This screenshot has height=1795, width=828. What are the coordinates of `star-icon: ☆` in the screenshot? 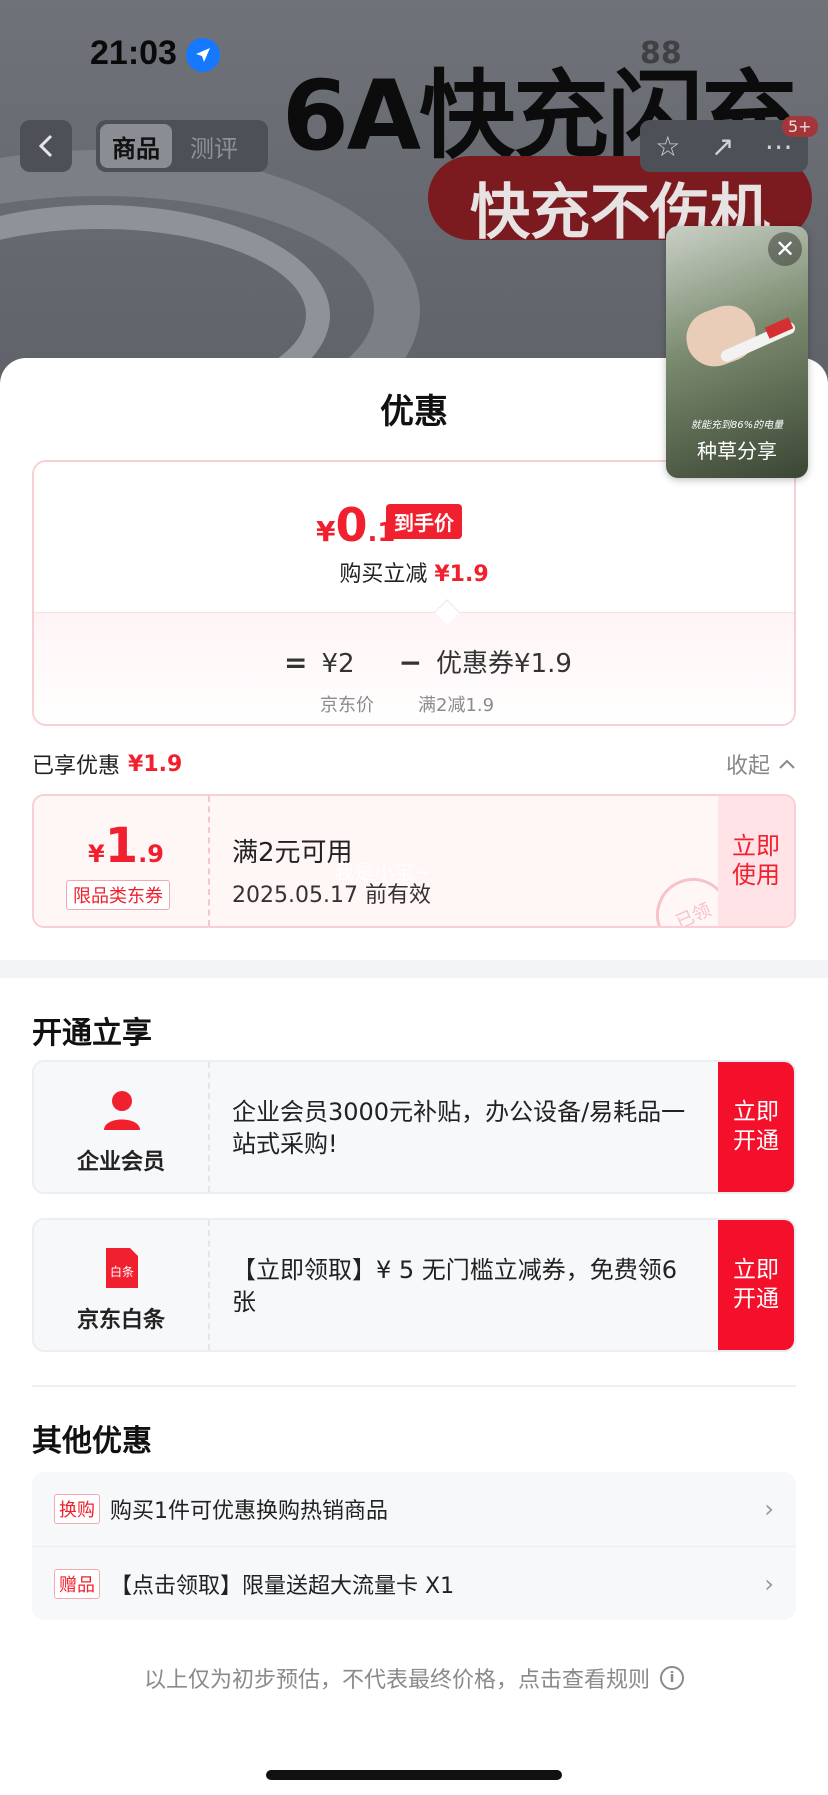 It's located at (667, 146).